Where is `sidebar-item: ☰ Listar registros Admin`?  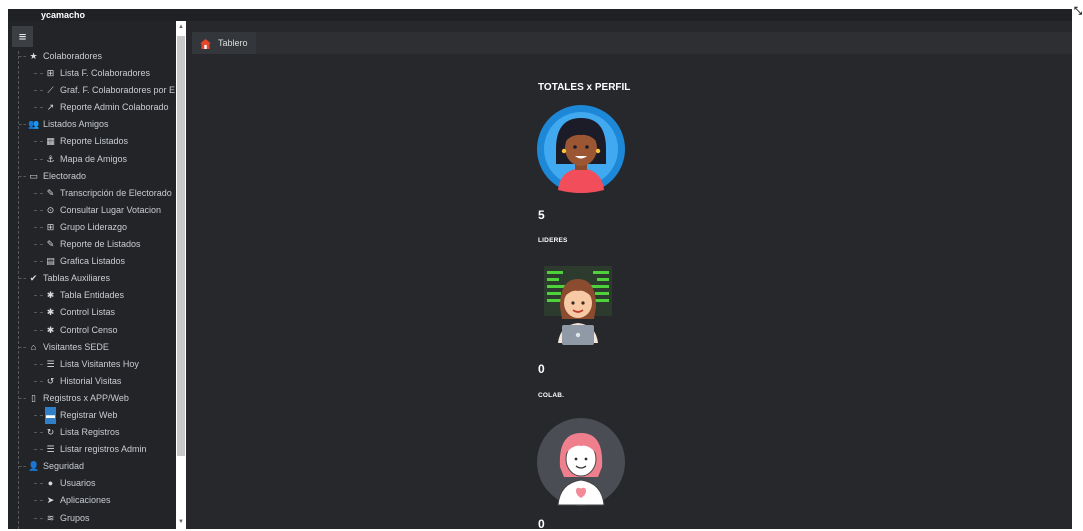
sidebar-item: ☰ Listar registros Admin is located at coordinates (92, 449).